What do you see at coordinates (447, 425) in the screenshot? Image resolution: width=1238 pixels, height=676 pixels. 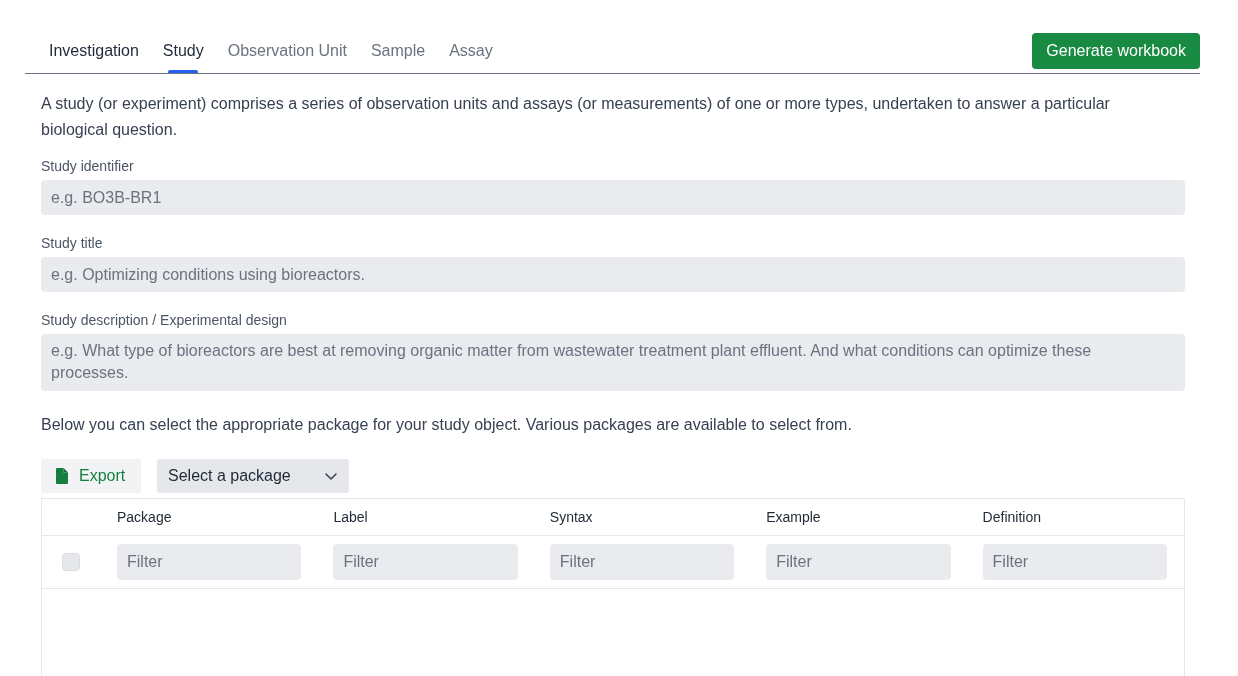 I see `package-note-text: Below you can select the appropriate package for your study object. Various packages are available to select from.` at bounding box center [447, 425].